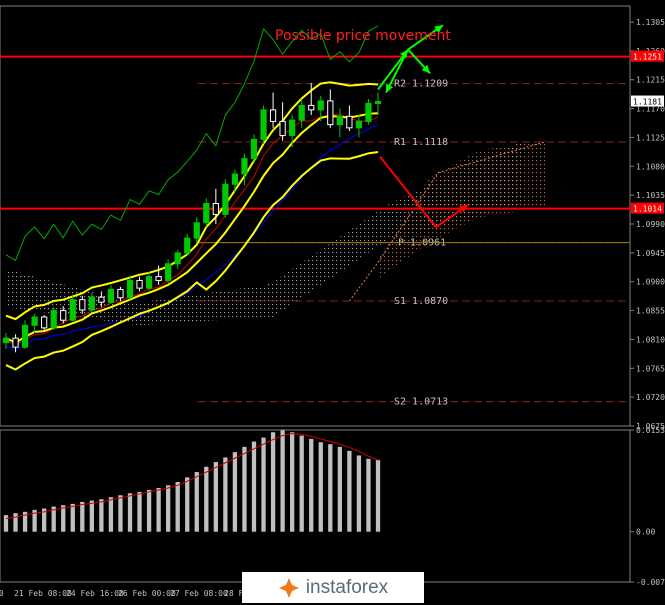 The height and width of the screenshot is (605, 665). What do you see at coordinates (421, 402) in the screenshot?
I see `pivot-label: S2 1.0713` at bounding box center [421, 402].